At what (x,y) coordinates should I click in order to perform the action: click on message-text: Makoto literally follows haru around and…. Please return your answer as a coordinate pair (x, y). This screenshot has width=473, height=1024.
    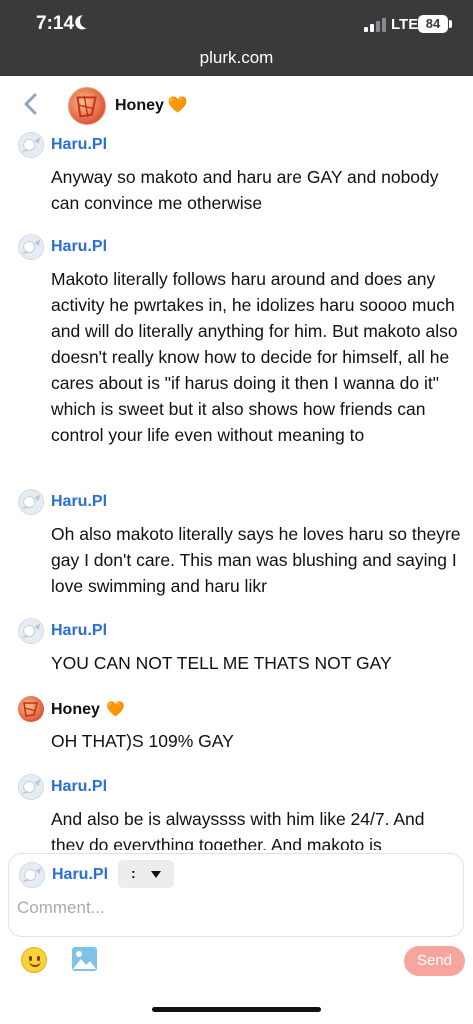
    Looking at the image, I should click on (254, 357).